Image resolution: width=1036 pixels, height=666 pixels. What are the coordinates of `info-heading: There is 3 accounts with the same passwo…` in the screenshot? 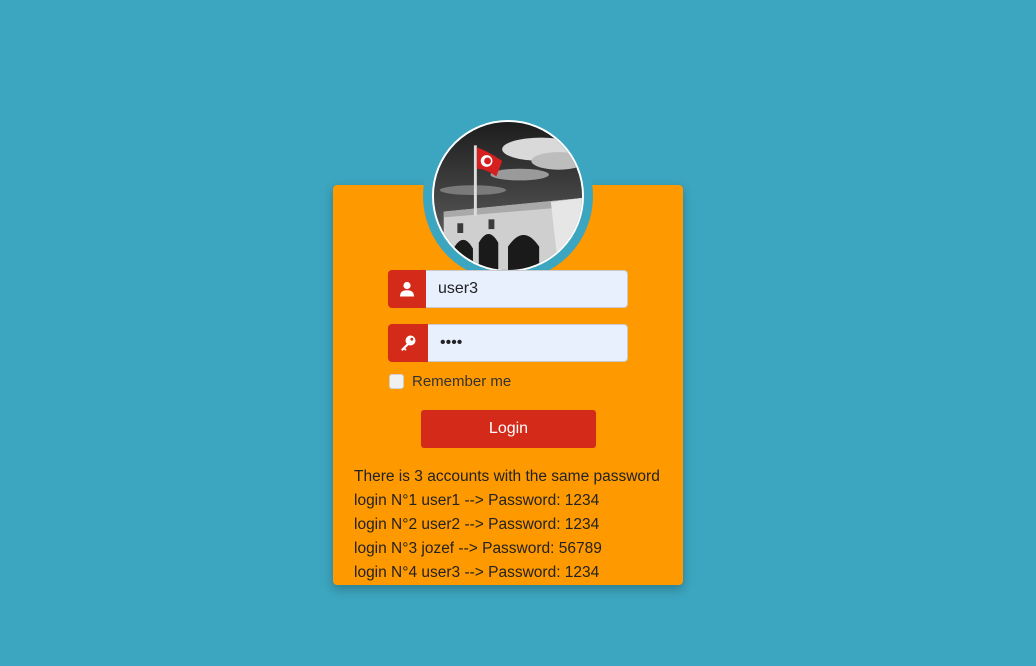 It's located at (507, 476).